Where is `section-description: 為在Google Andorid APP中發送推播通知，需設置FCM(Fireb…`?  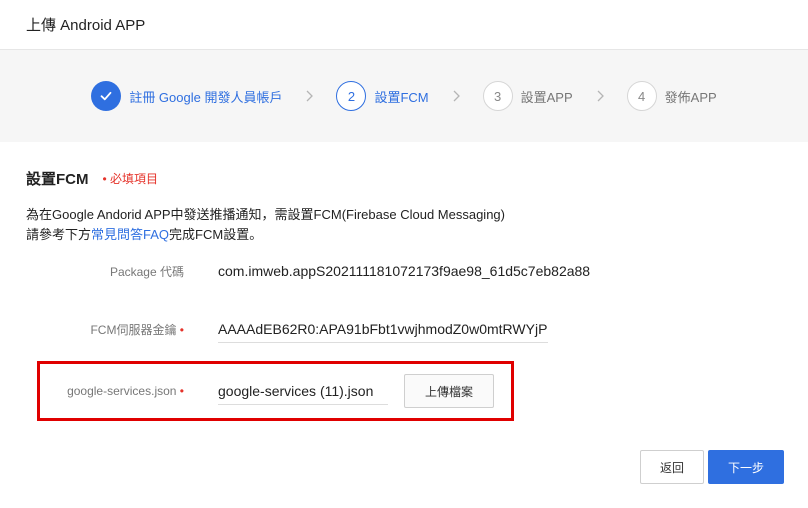 section-description: 為在Google Andorid APP中發送推播通知，需設置FCM(Fireb… is located at coordinates (404, 225).